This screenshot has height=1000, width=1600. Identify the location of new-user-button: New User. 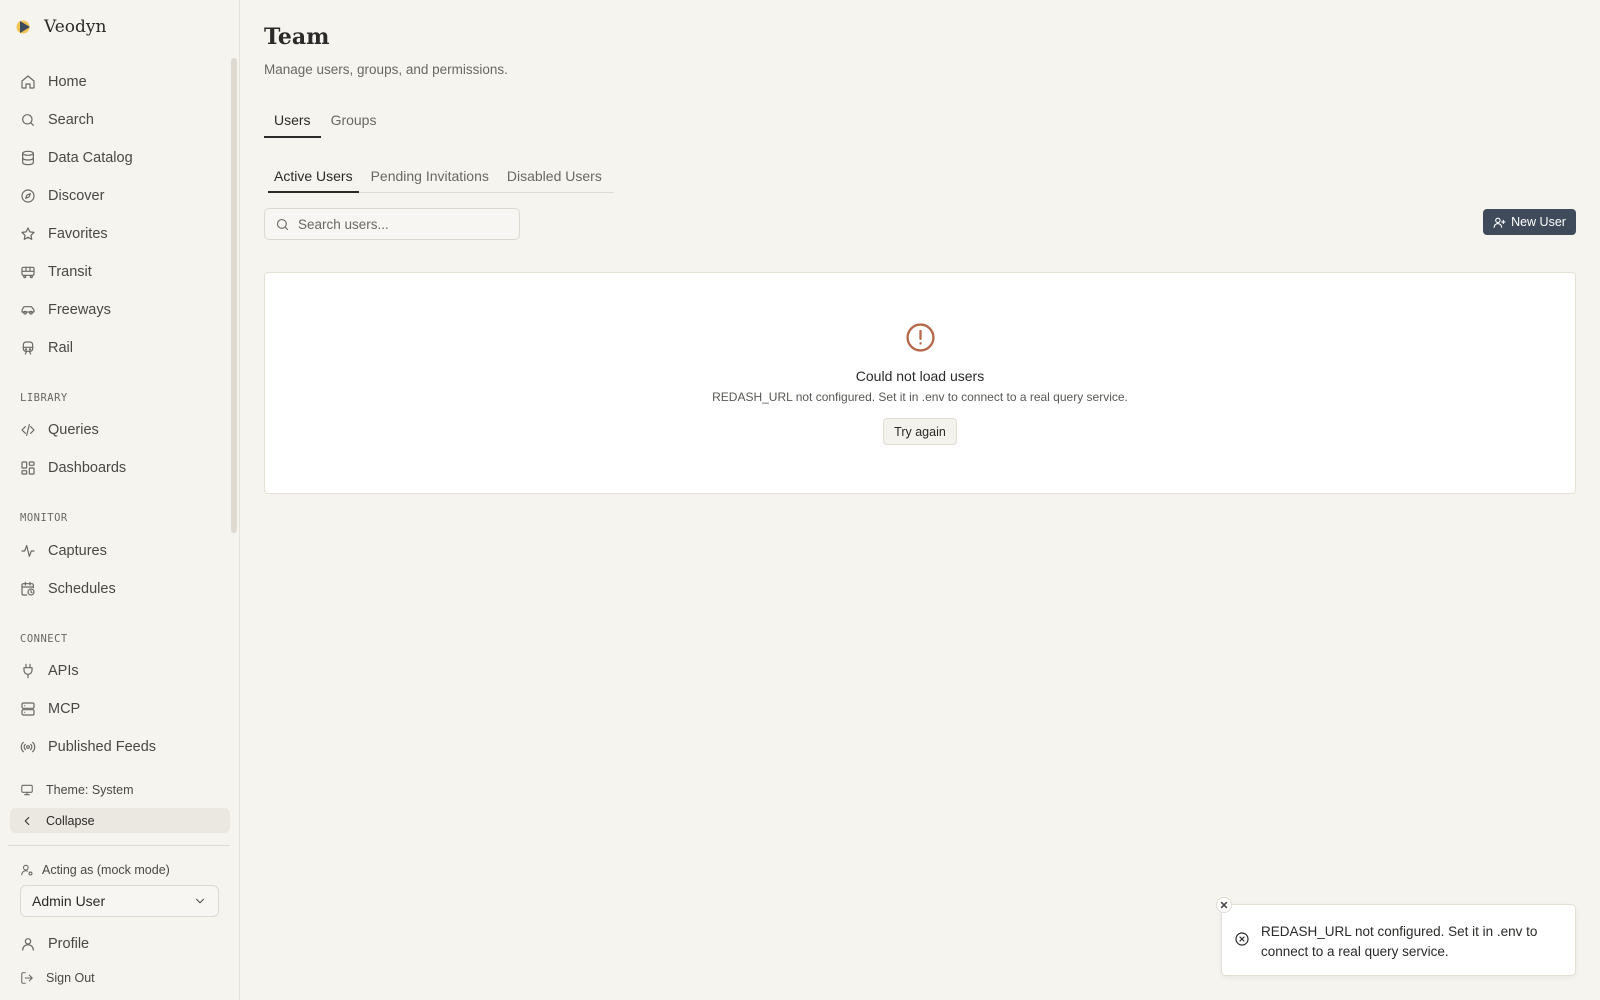
(1529, 222).